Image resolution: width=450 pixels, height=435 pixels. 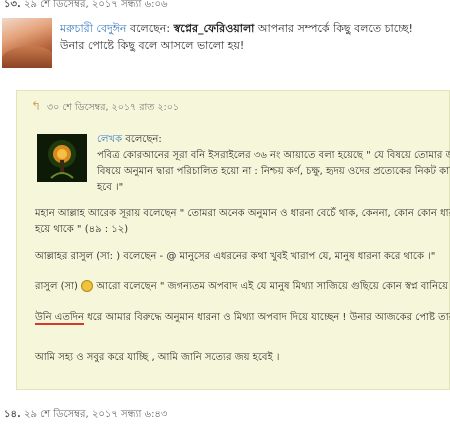 I want to click on tree-of-life-icon, so click(x=62, y=159).